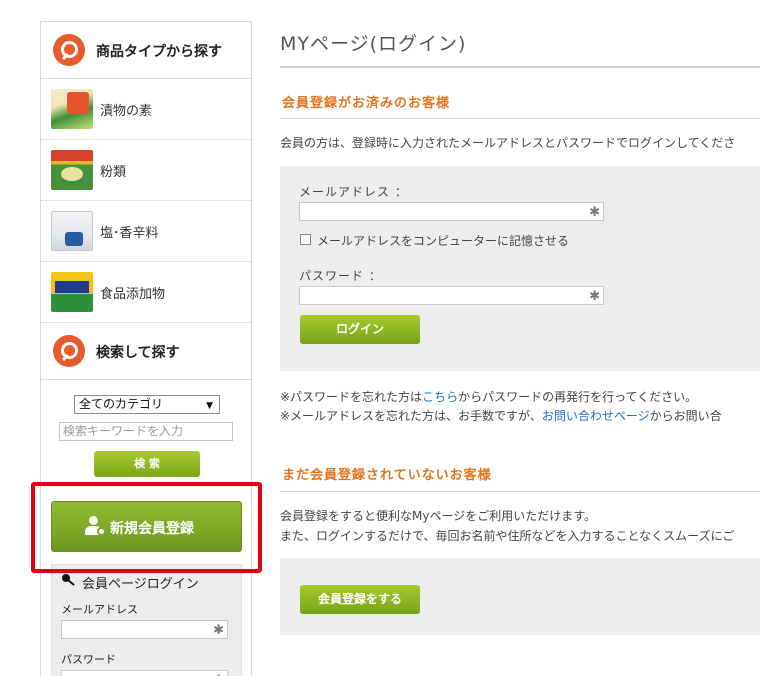 This screenshot has width=760, height=676. Describe the element at coordinates (387, 475) in the screenshot. I see `nonmembers-heading: まだ会員登録されていないお客様` at that location.